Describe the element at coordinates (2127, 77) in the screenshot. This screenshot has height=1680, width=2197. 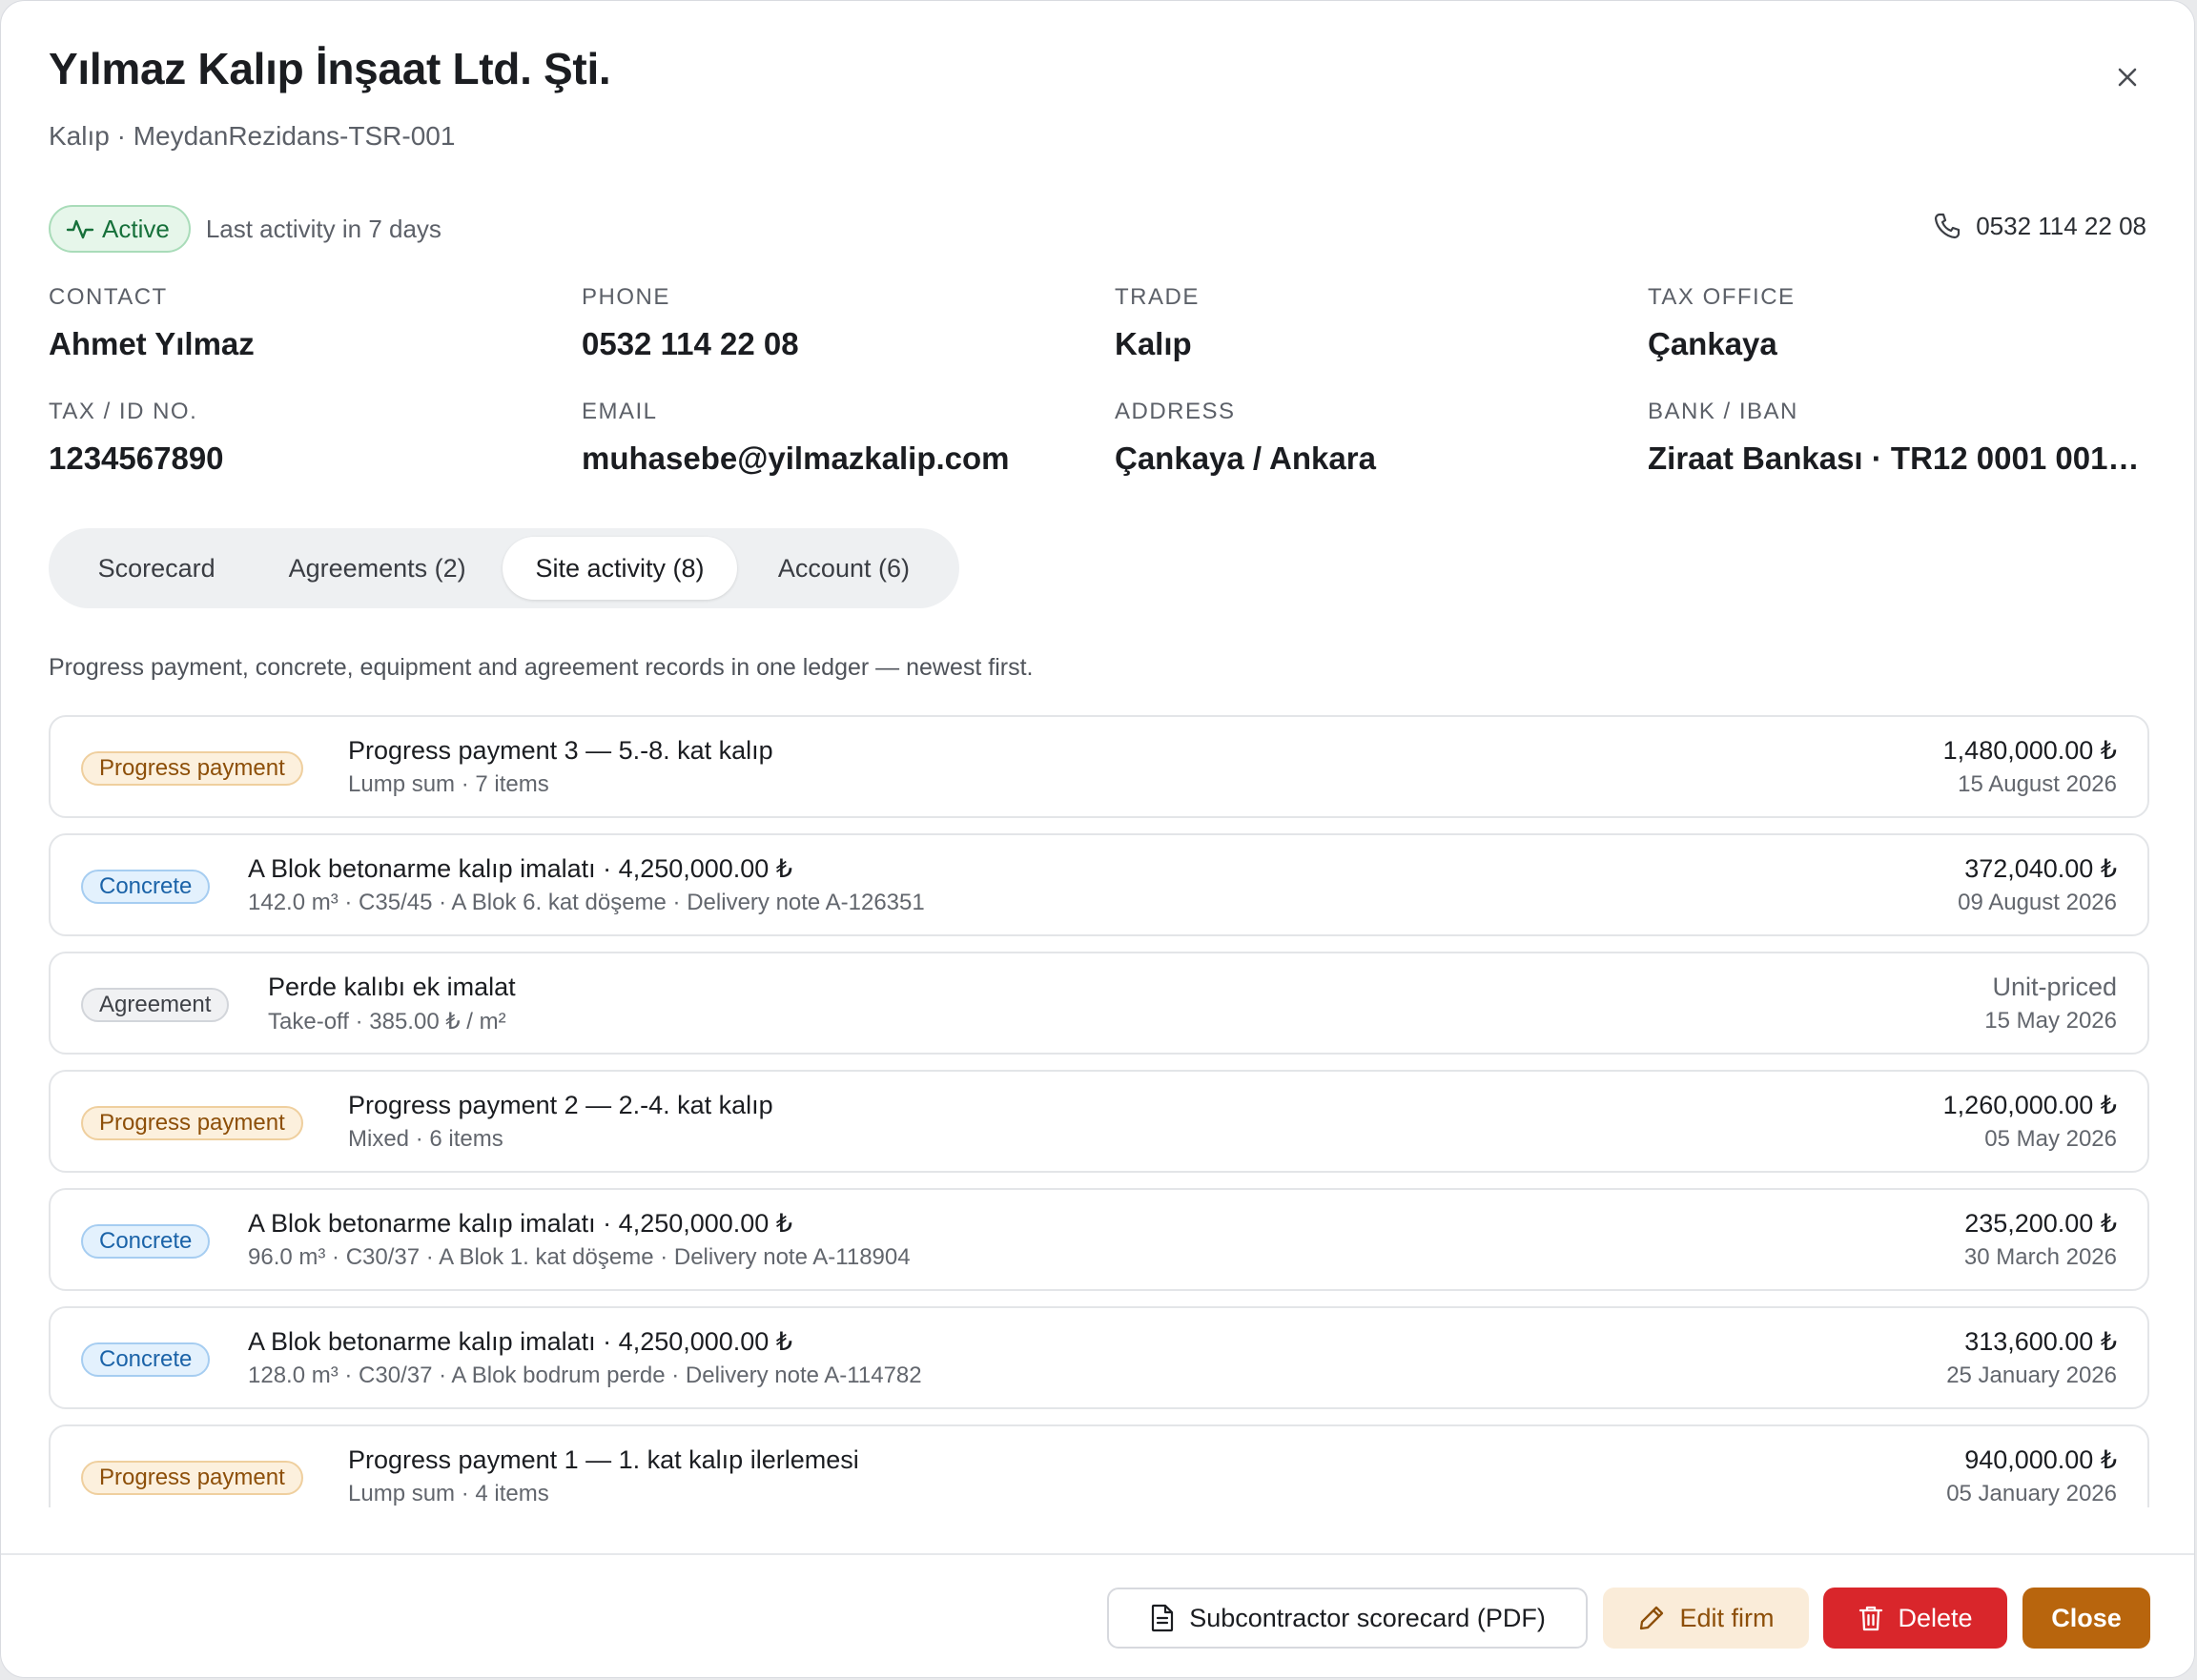
I see `close-icon` at that location.